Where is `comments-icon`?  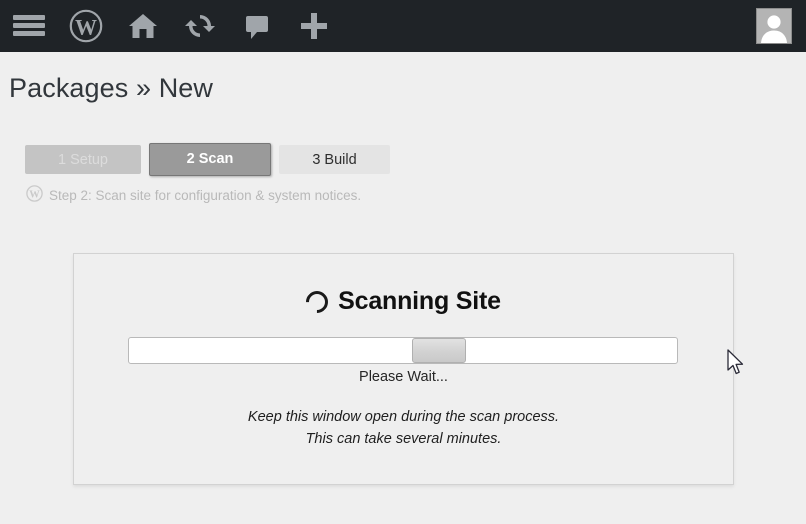 comments-icon is located at coordinates (257, 26).